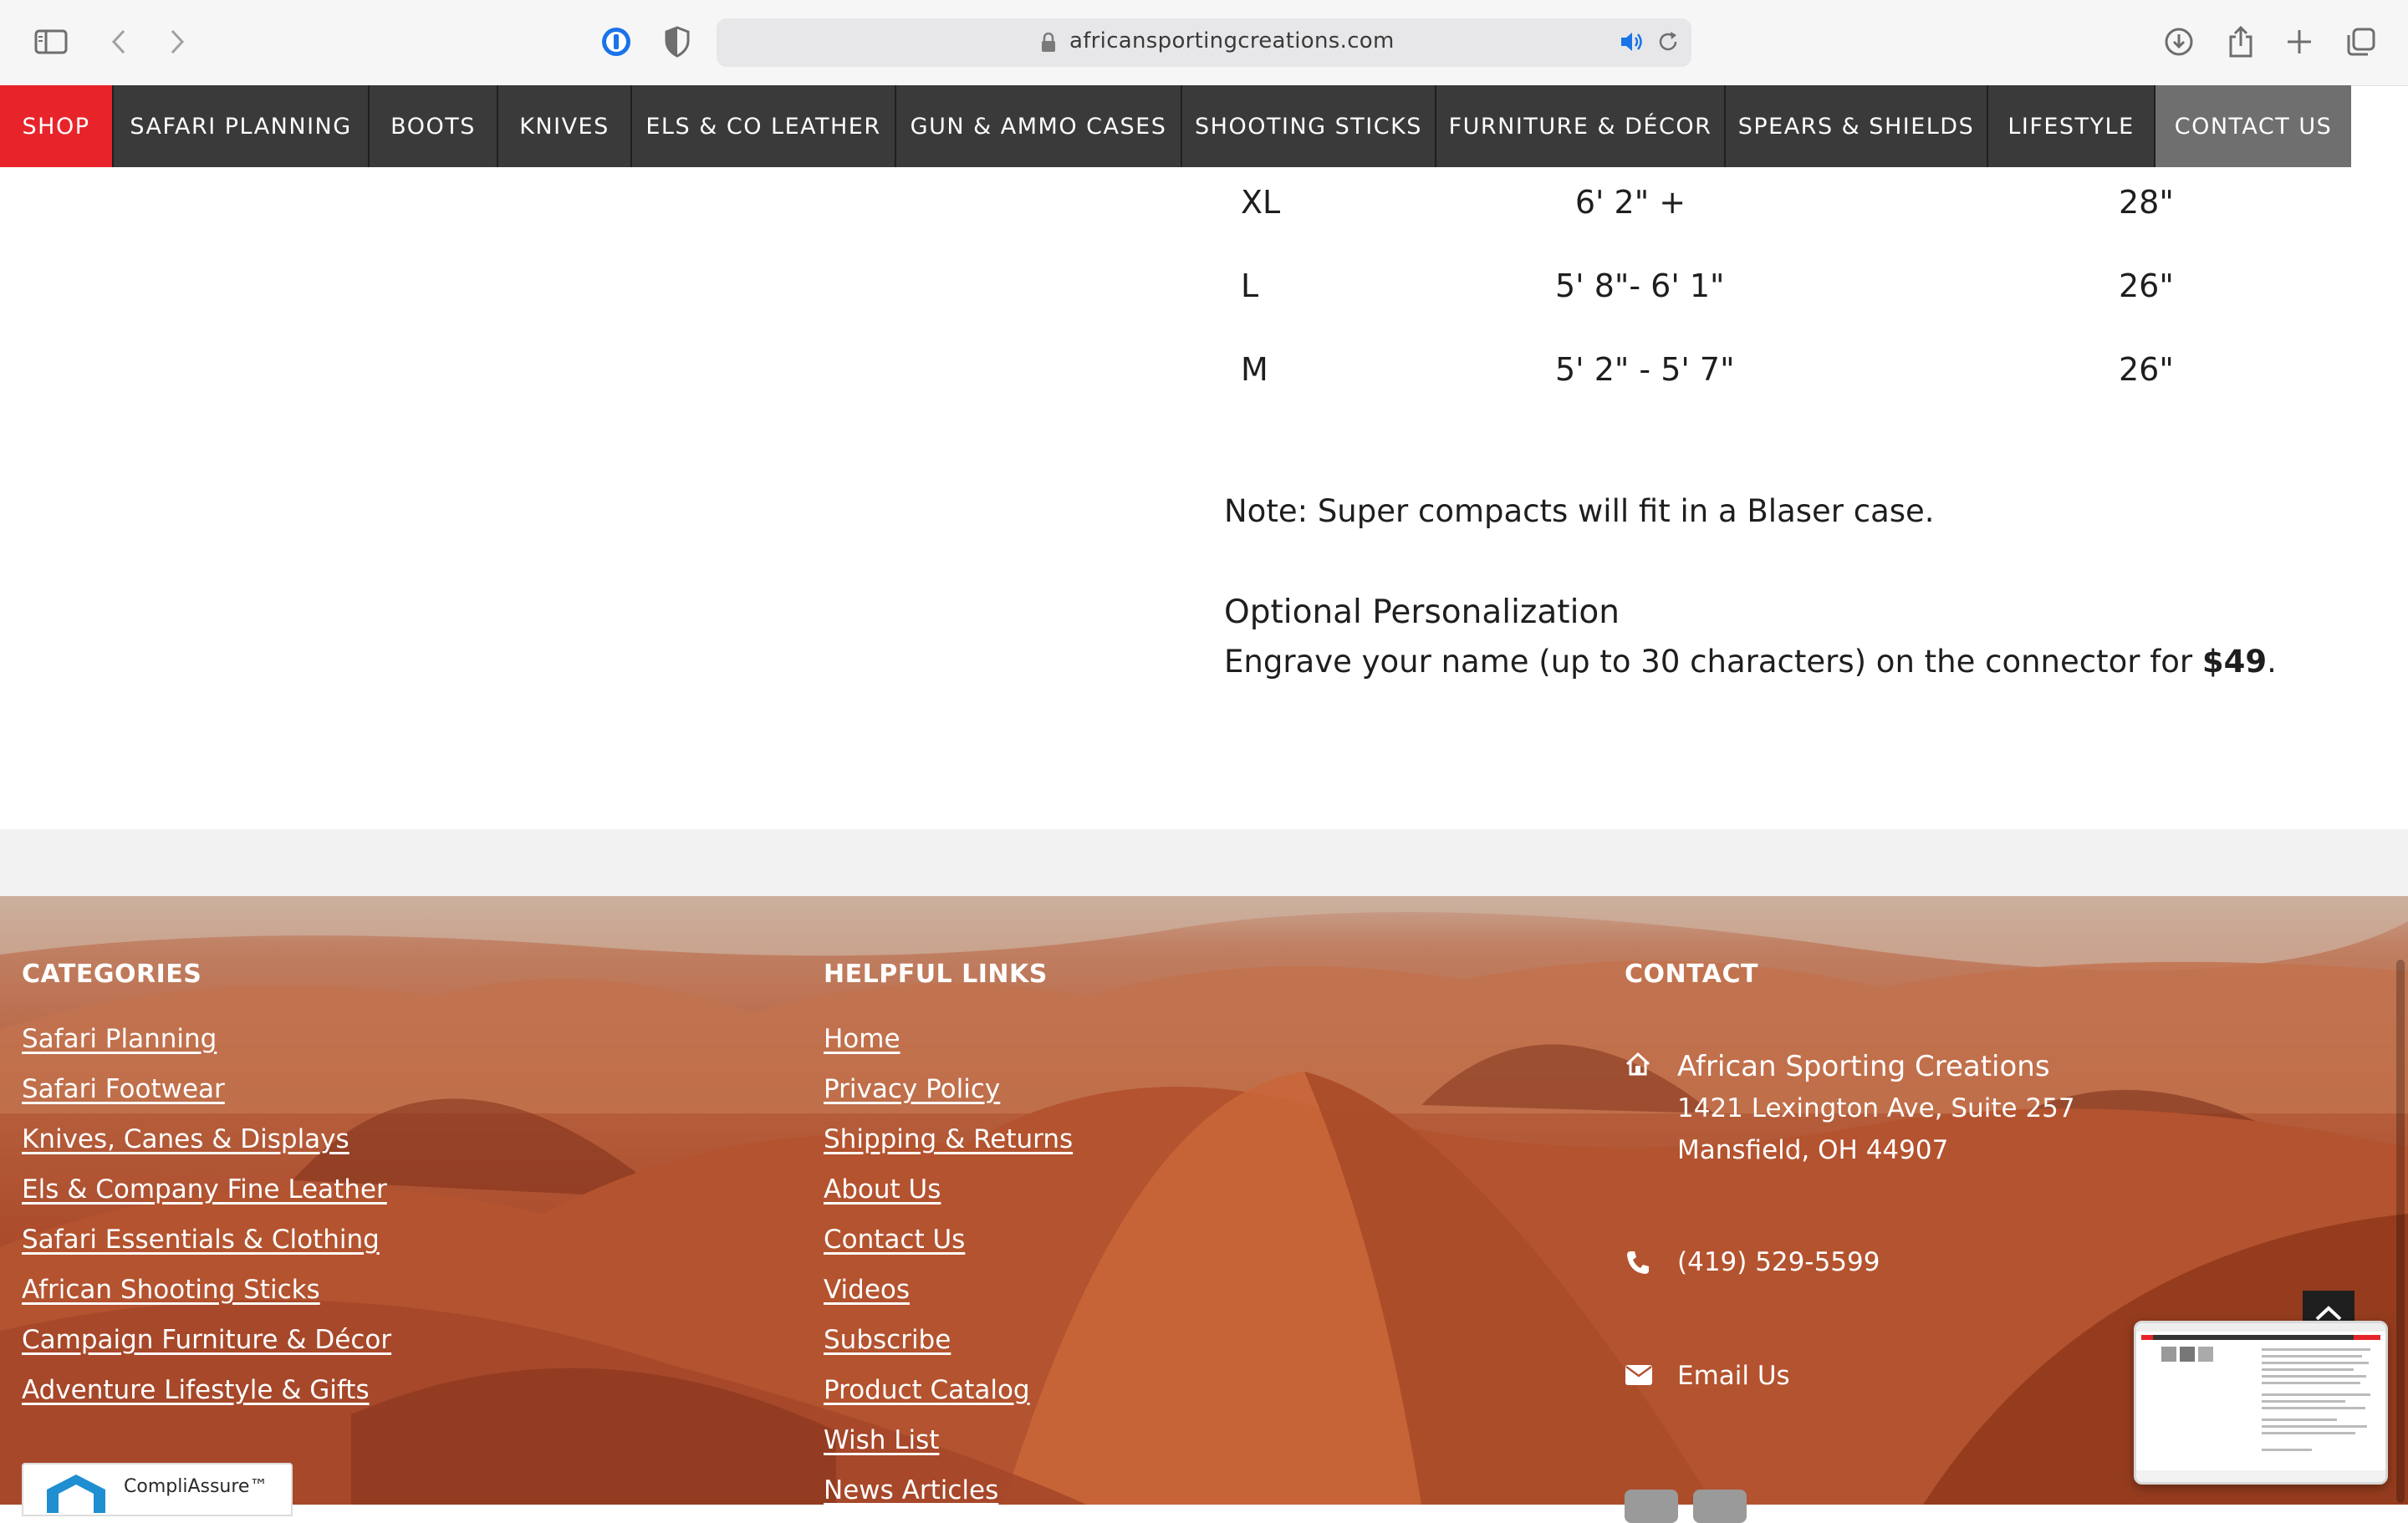 The width and height of the screenshot is (2408, 1523). Describe the element at coordinates (949, 1340) in the screenshot. I see `footer-link-subscribe: Subscribe` at that location.